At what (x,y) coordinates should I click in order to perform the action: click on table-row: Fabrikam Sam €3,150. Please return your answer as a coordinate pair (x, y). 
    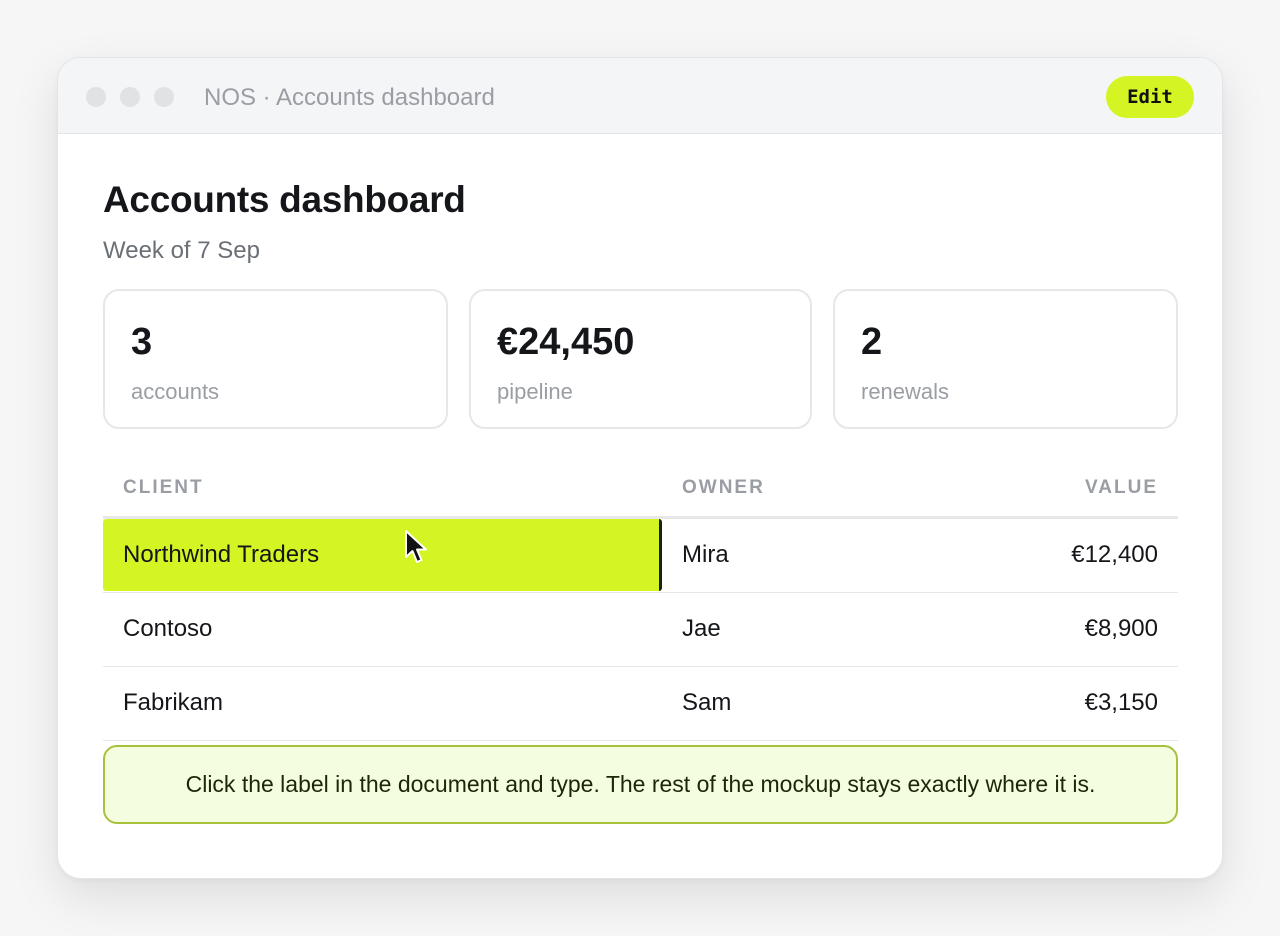
    Looking at the image, I should click on (640, 704).